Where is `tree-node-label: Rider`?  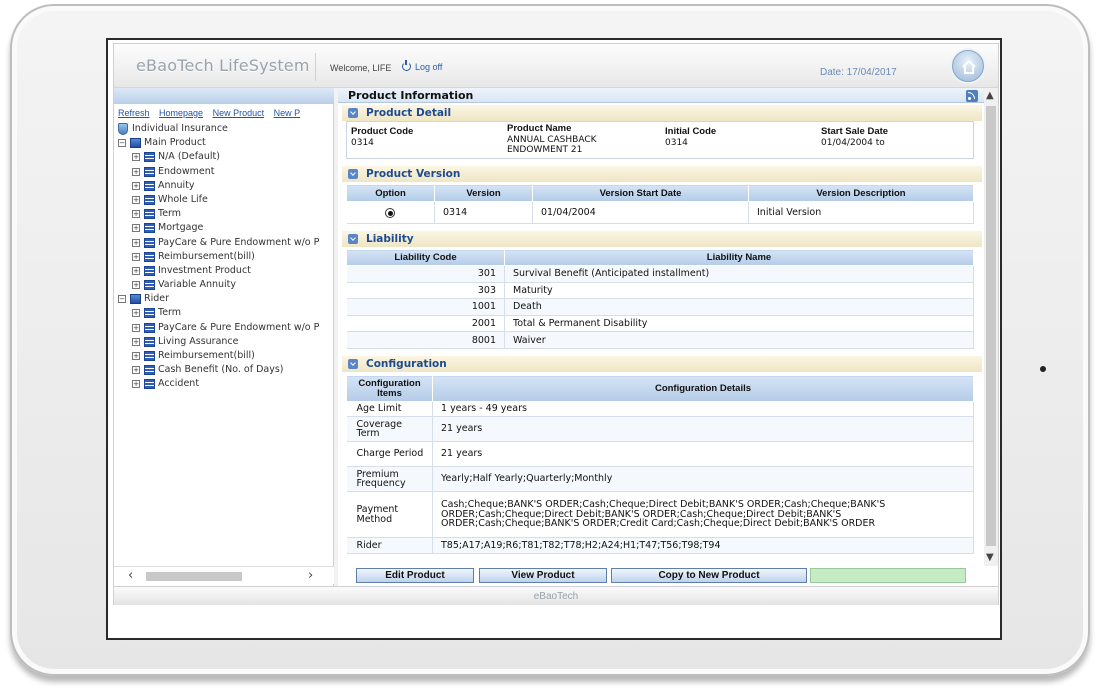
tree-node-label: Rider is located at coordinates (156, 299).